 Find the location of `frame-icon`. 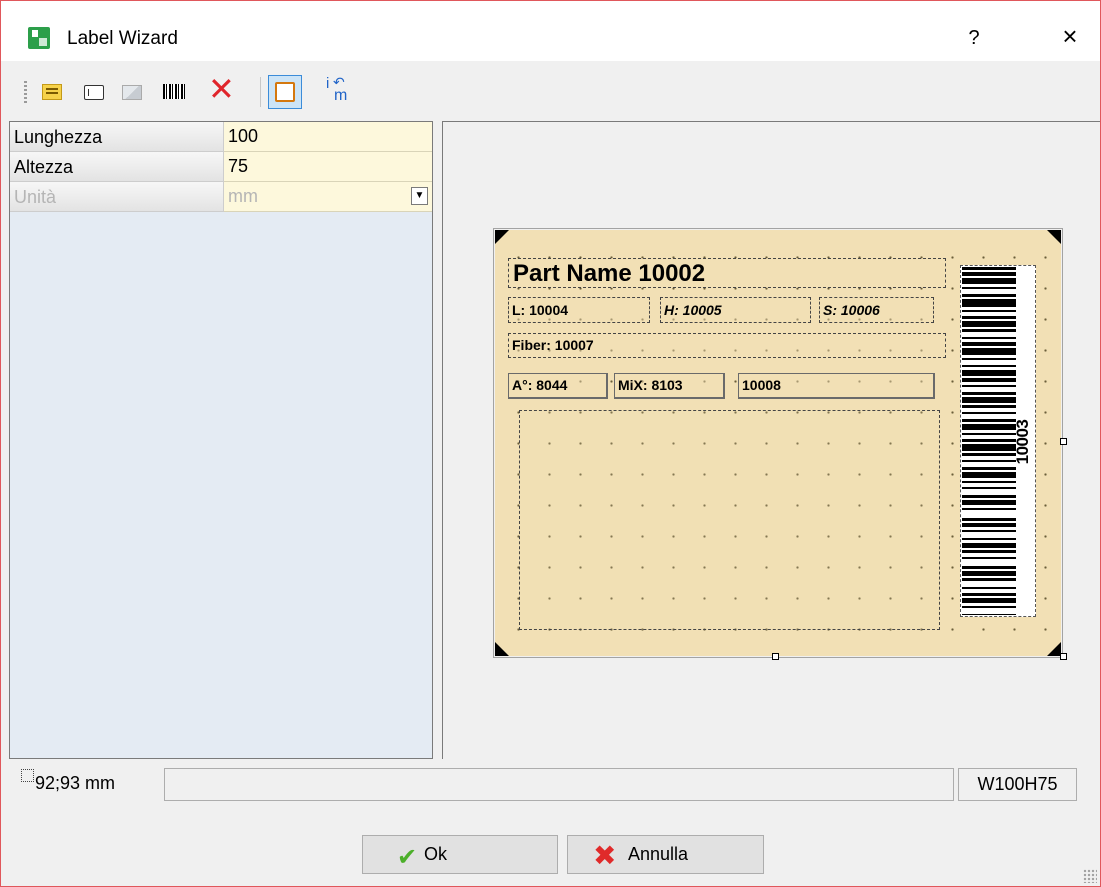

frame-icon is located at coordinates (285, 92).